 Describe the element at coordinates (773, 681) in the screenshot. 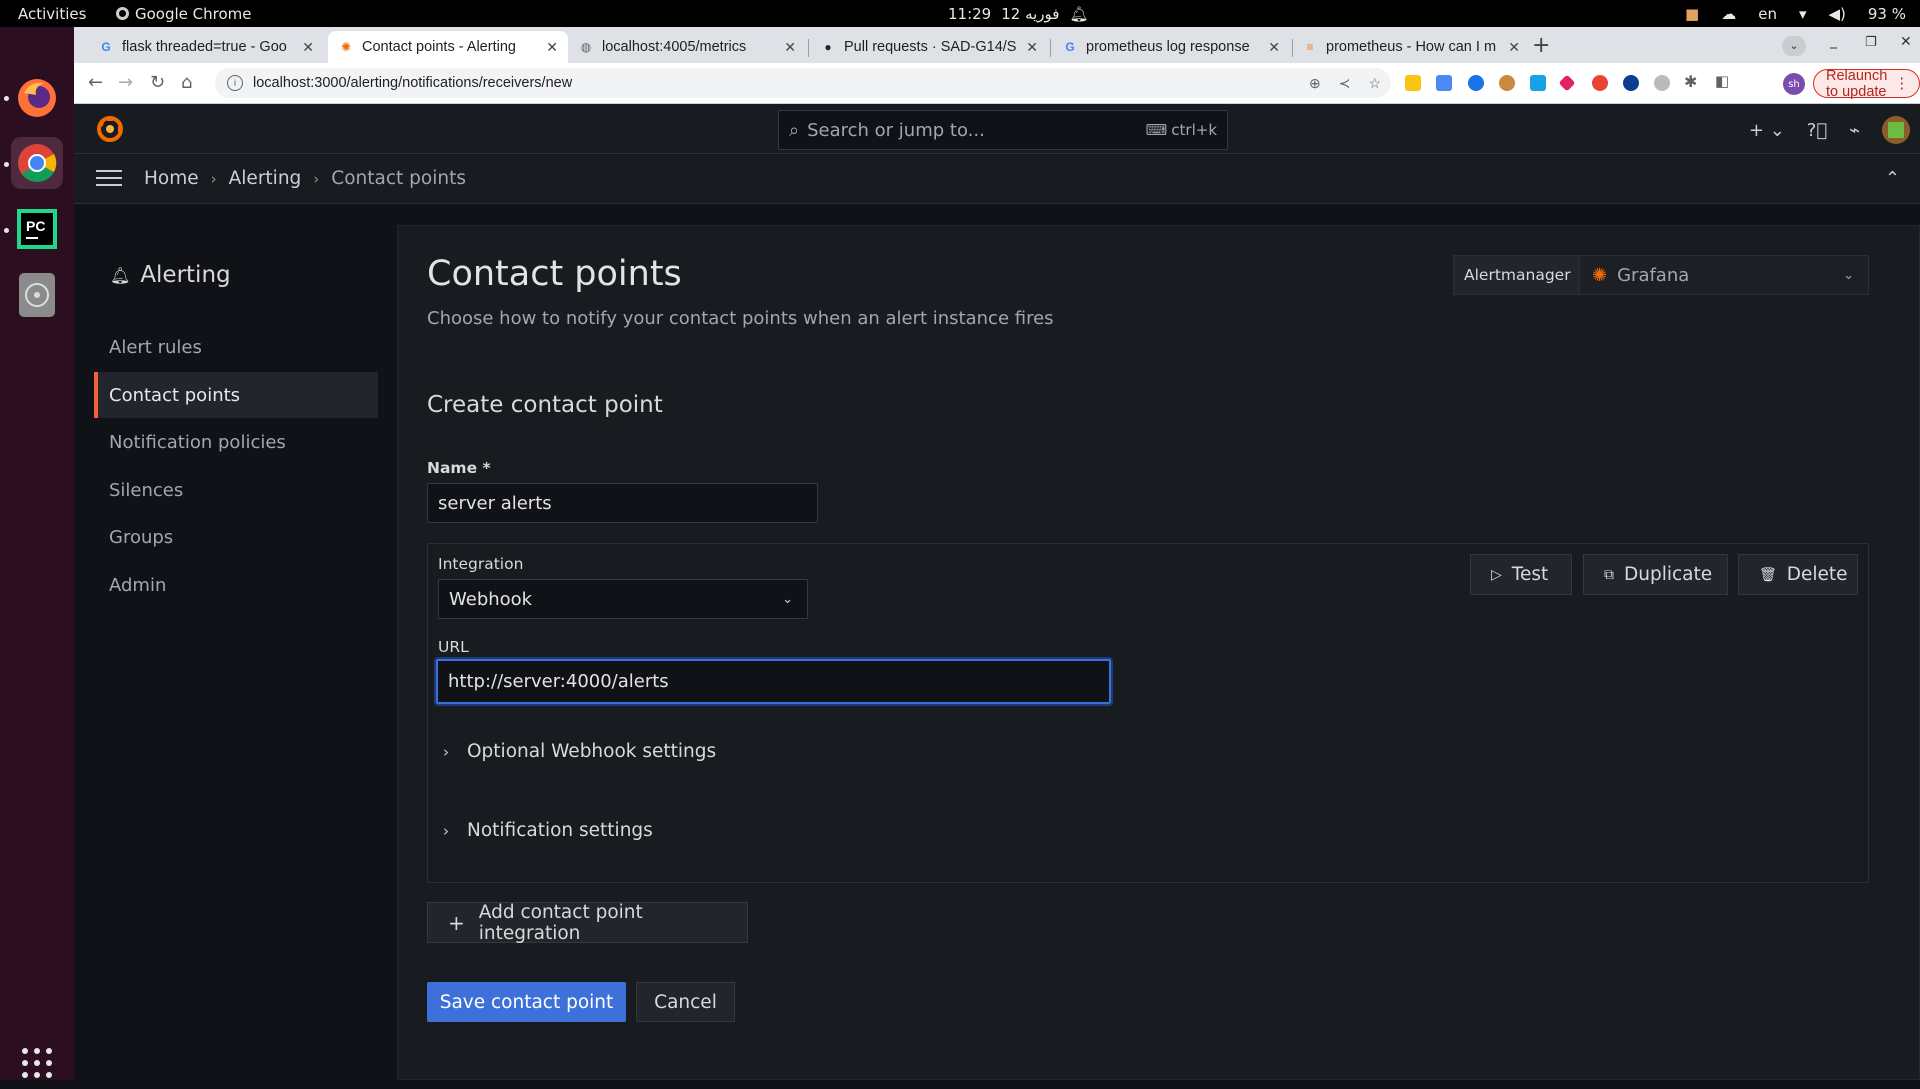

I see `url-field: http://server:4000/alerts` at that location.